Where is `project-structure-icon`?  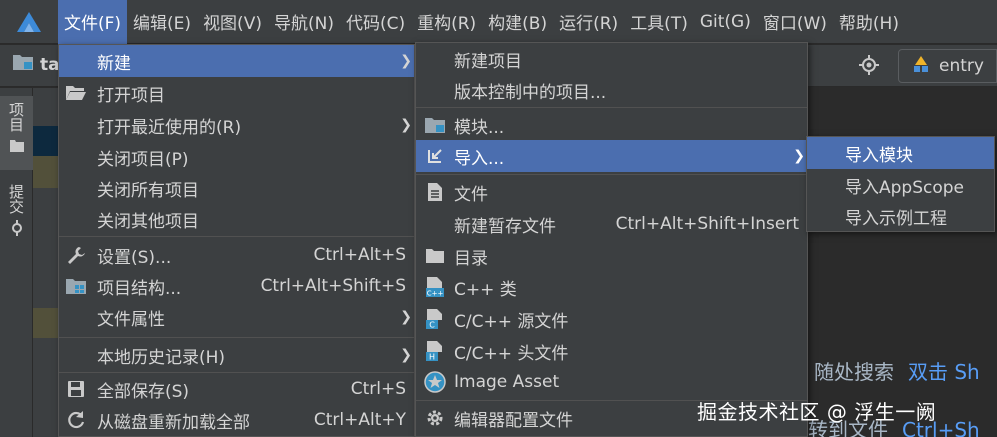 project-structure-icon is located at coordinates (76, 286).